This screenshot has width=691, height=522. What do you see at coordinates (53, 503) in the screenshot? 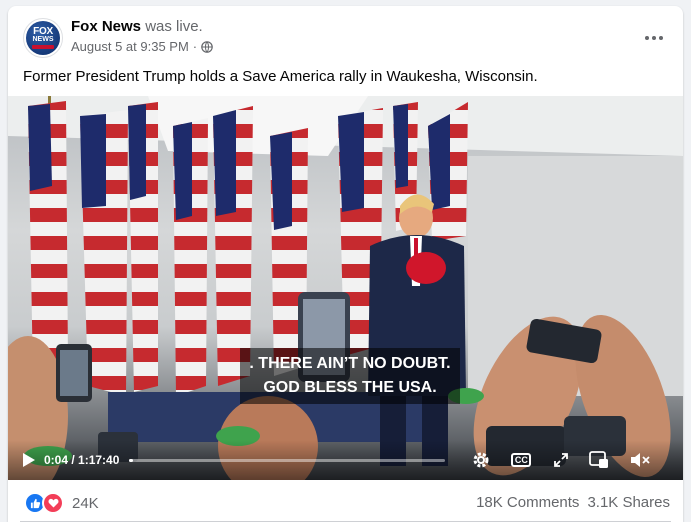
I see `love-reaction-icon` at bounding box center [53, 503].